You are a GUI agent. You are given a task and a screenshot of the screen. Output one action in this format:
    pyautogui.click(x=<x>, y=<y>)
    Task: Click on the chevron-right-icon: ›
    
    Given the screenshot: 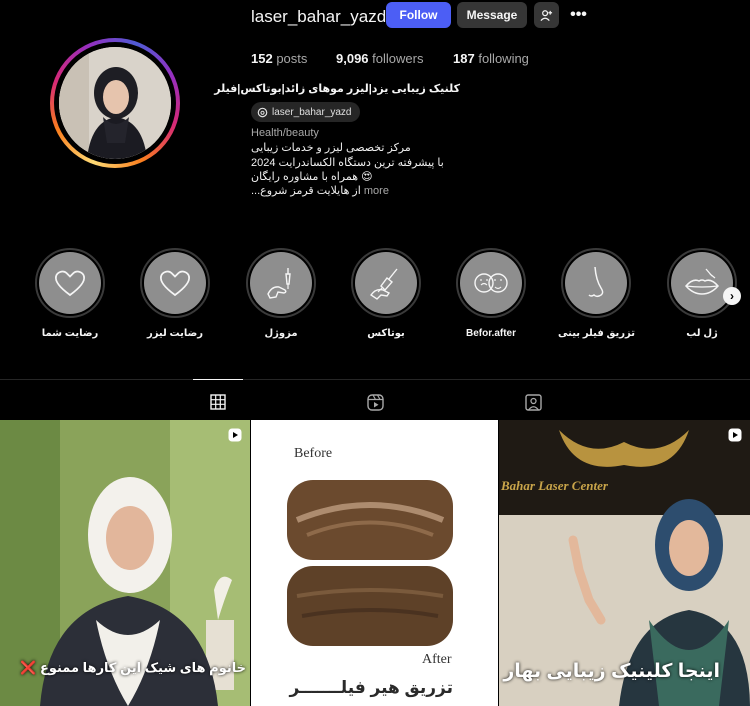 What is the action you would take?
    pyautogui.click(x=732, y=296)
    